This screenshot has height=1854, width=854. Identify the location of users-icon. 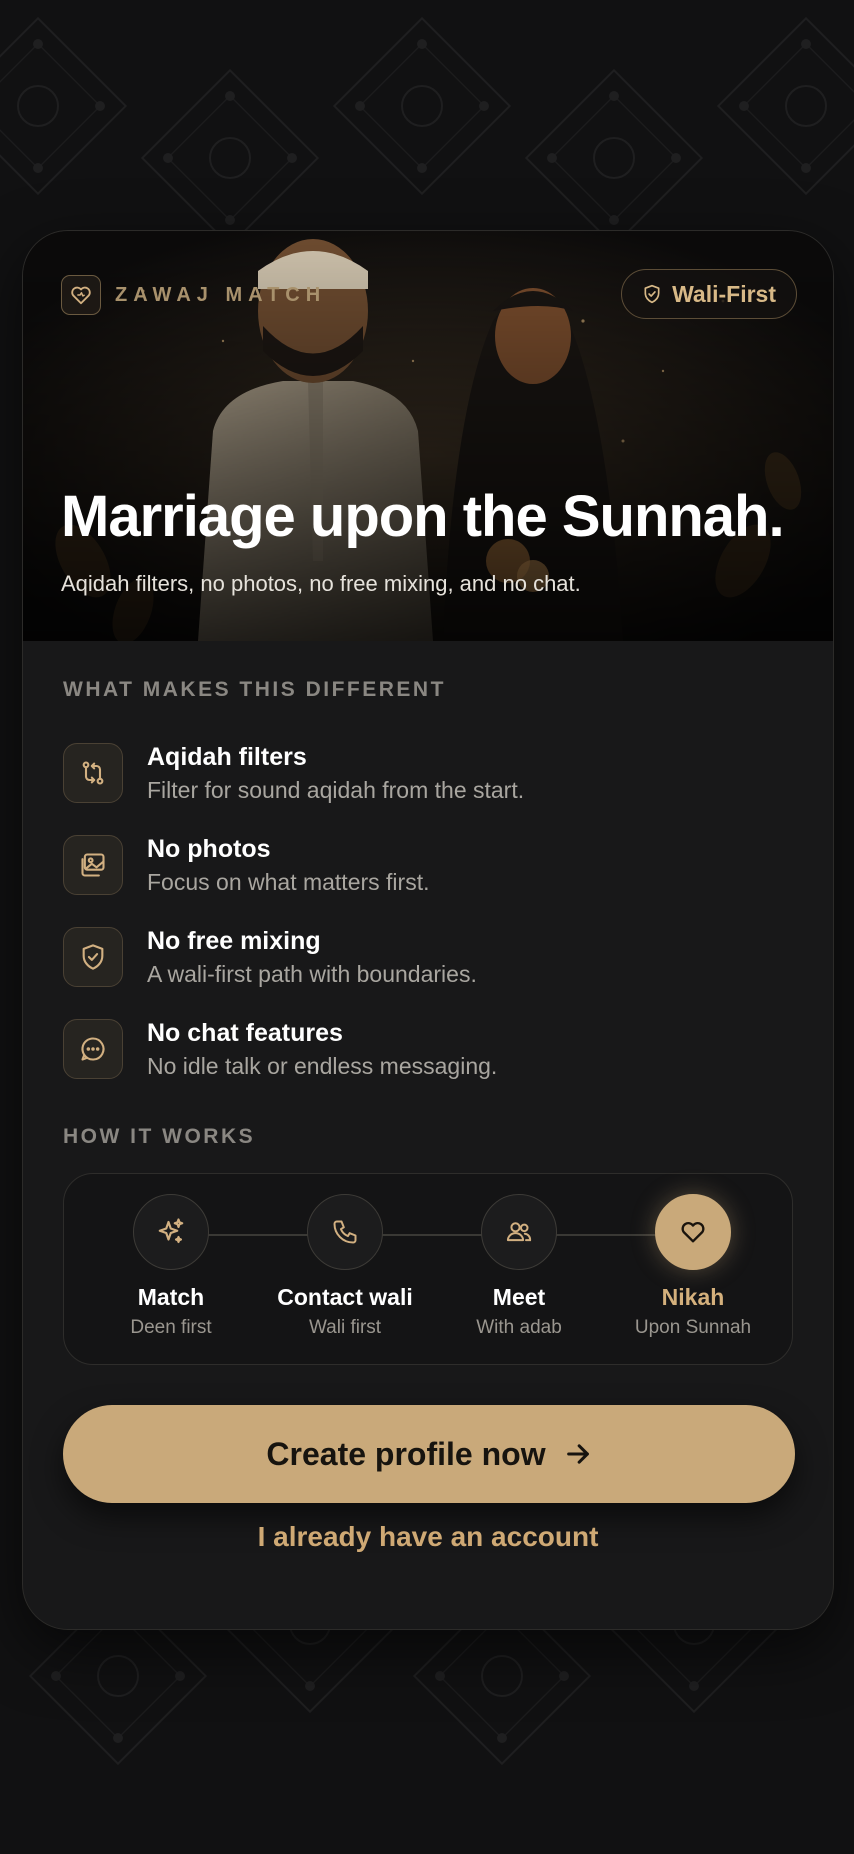
(519, 1232).